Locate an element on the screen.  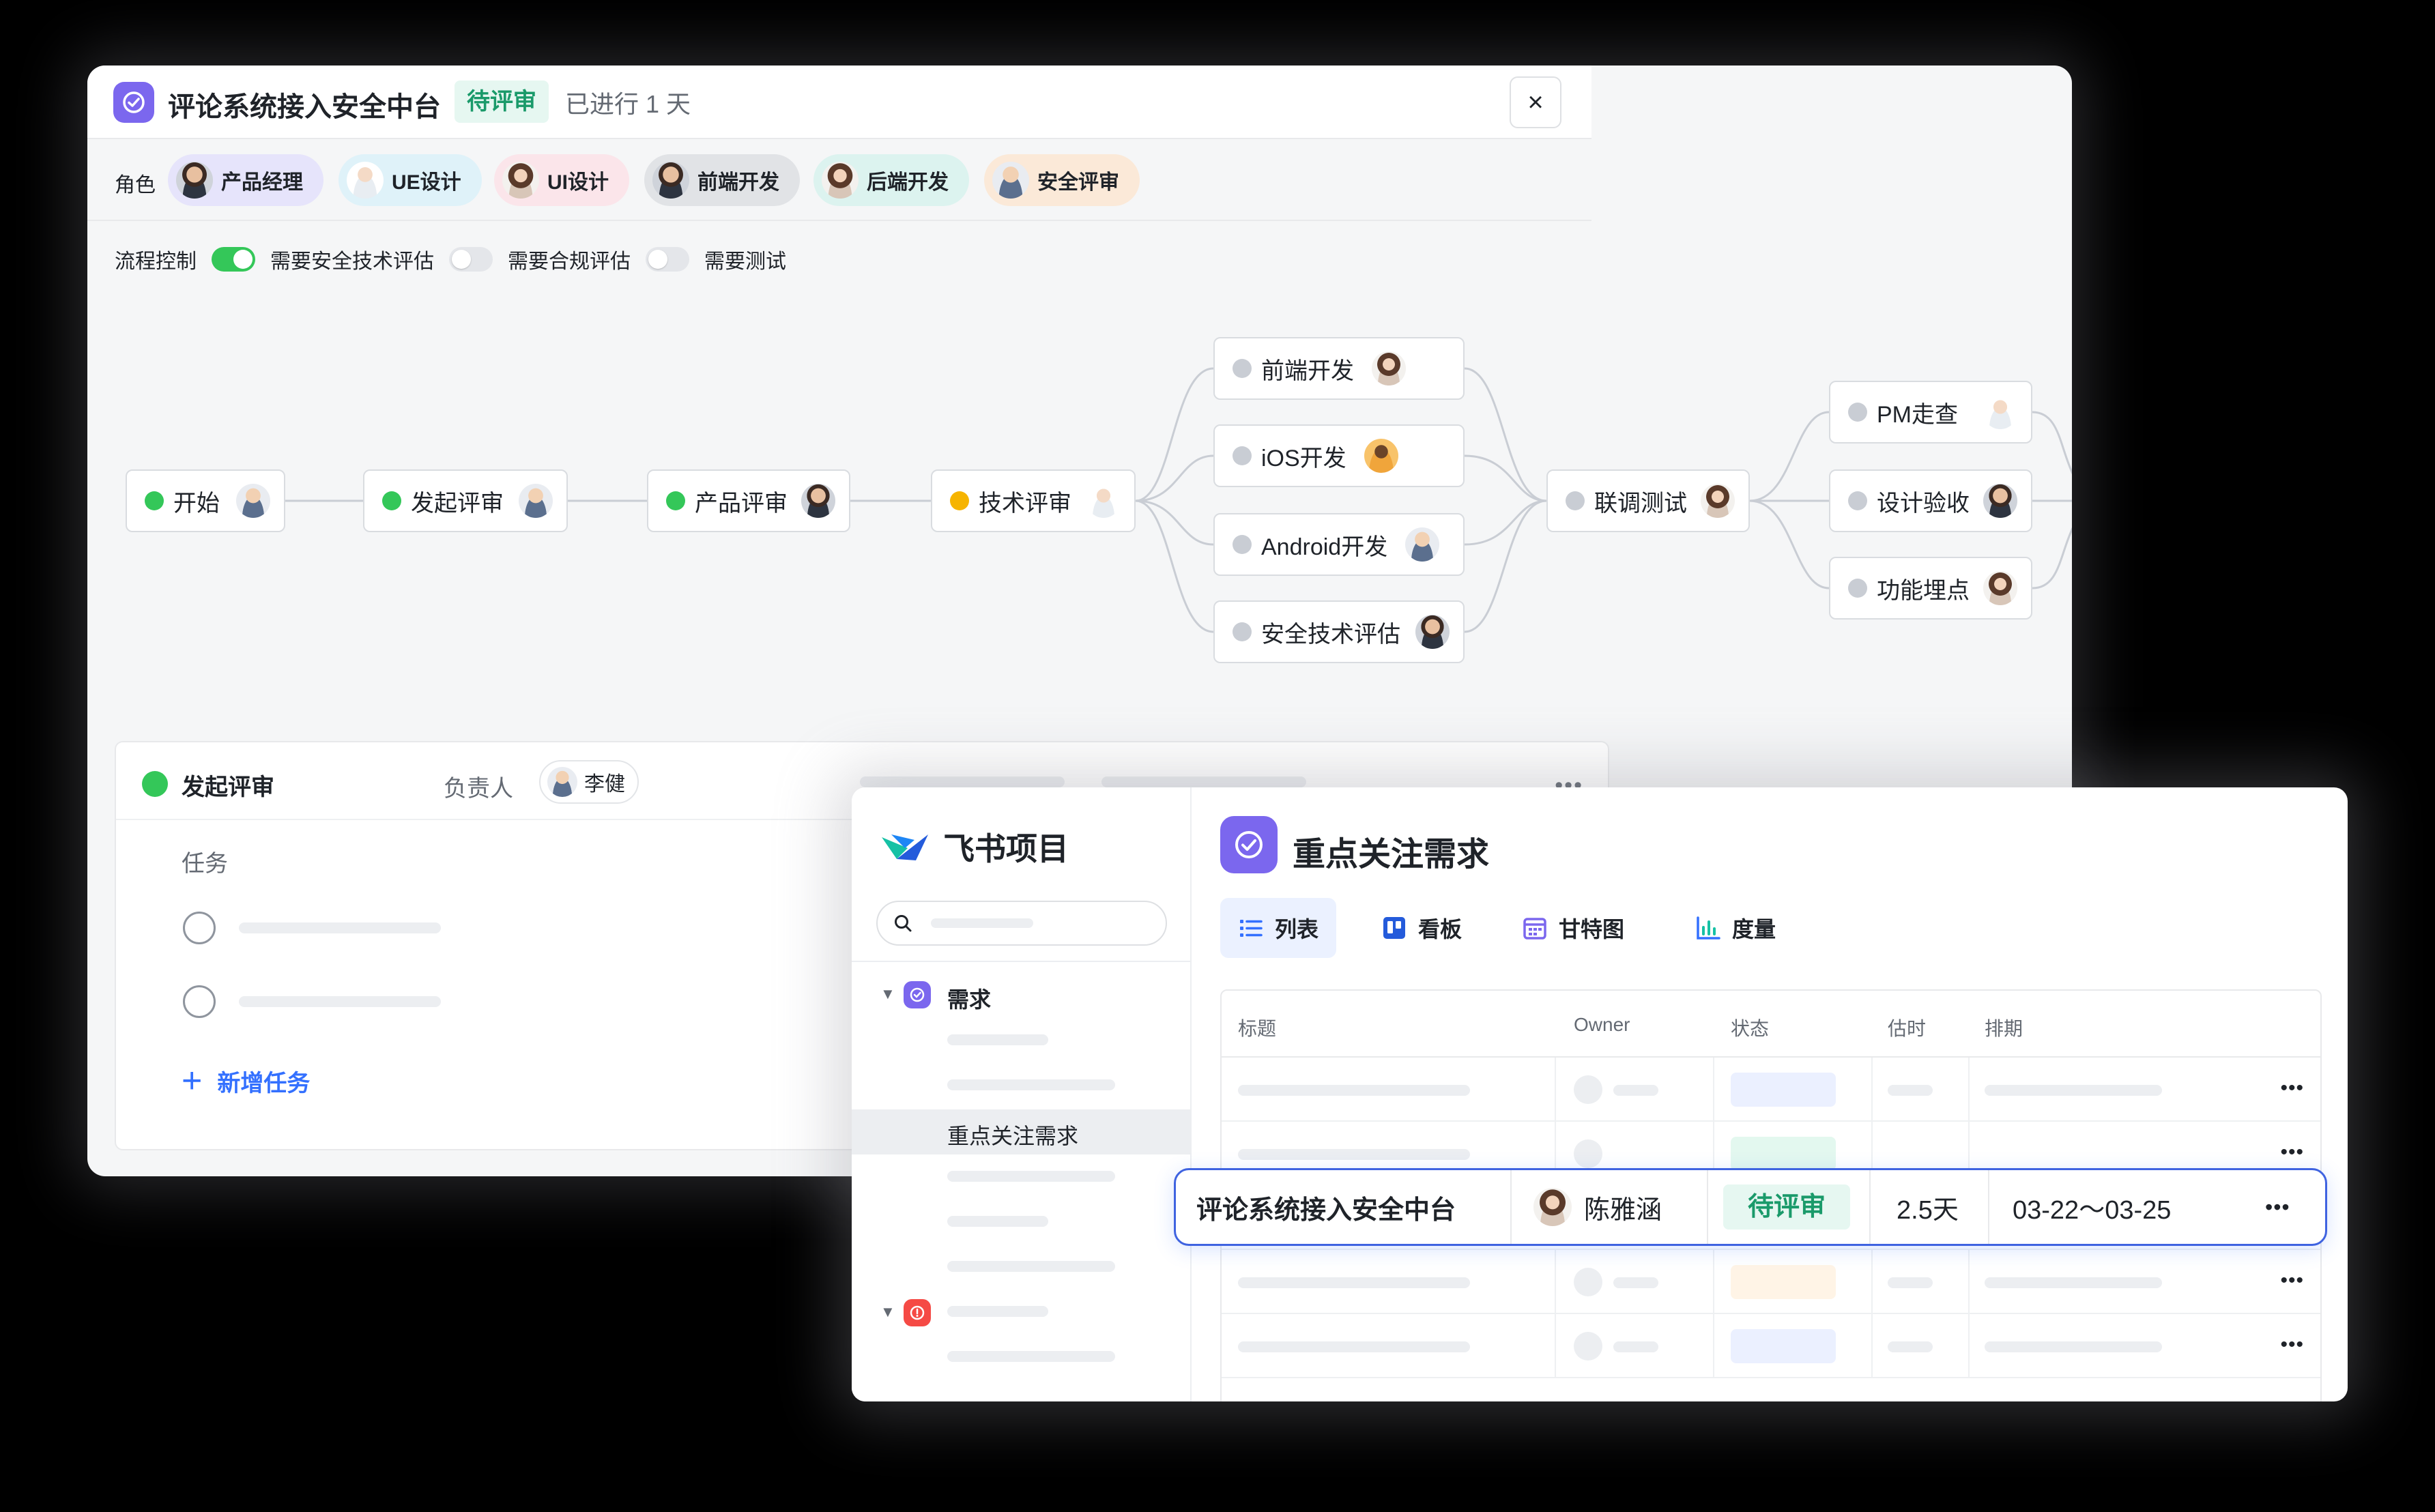
row-status: 待评审 is located at coordinates (1787, 1207).